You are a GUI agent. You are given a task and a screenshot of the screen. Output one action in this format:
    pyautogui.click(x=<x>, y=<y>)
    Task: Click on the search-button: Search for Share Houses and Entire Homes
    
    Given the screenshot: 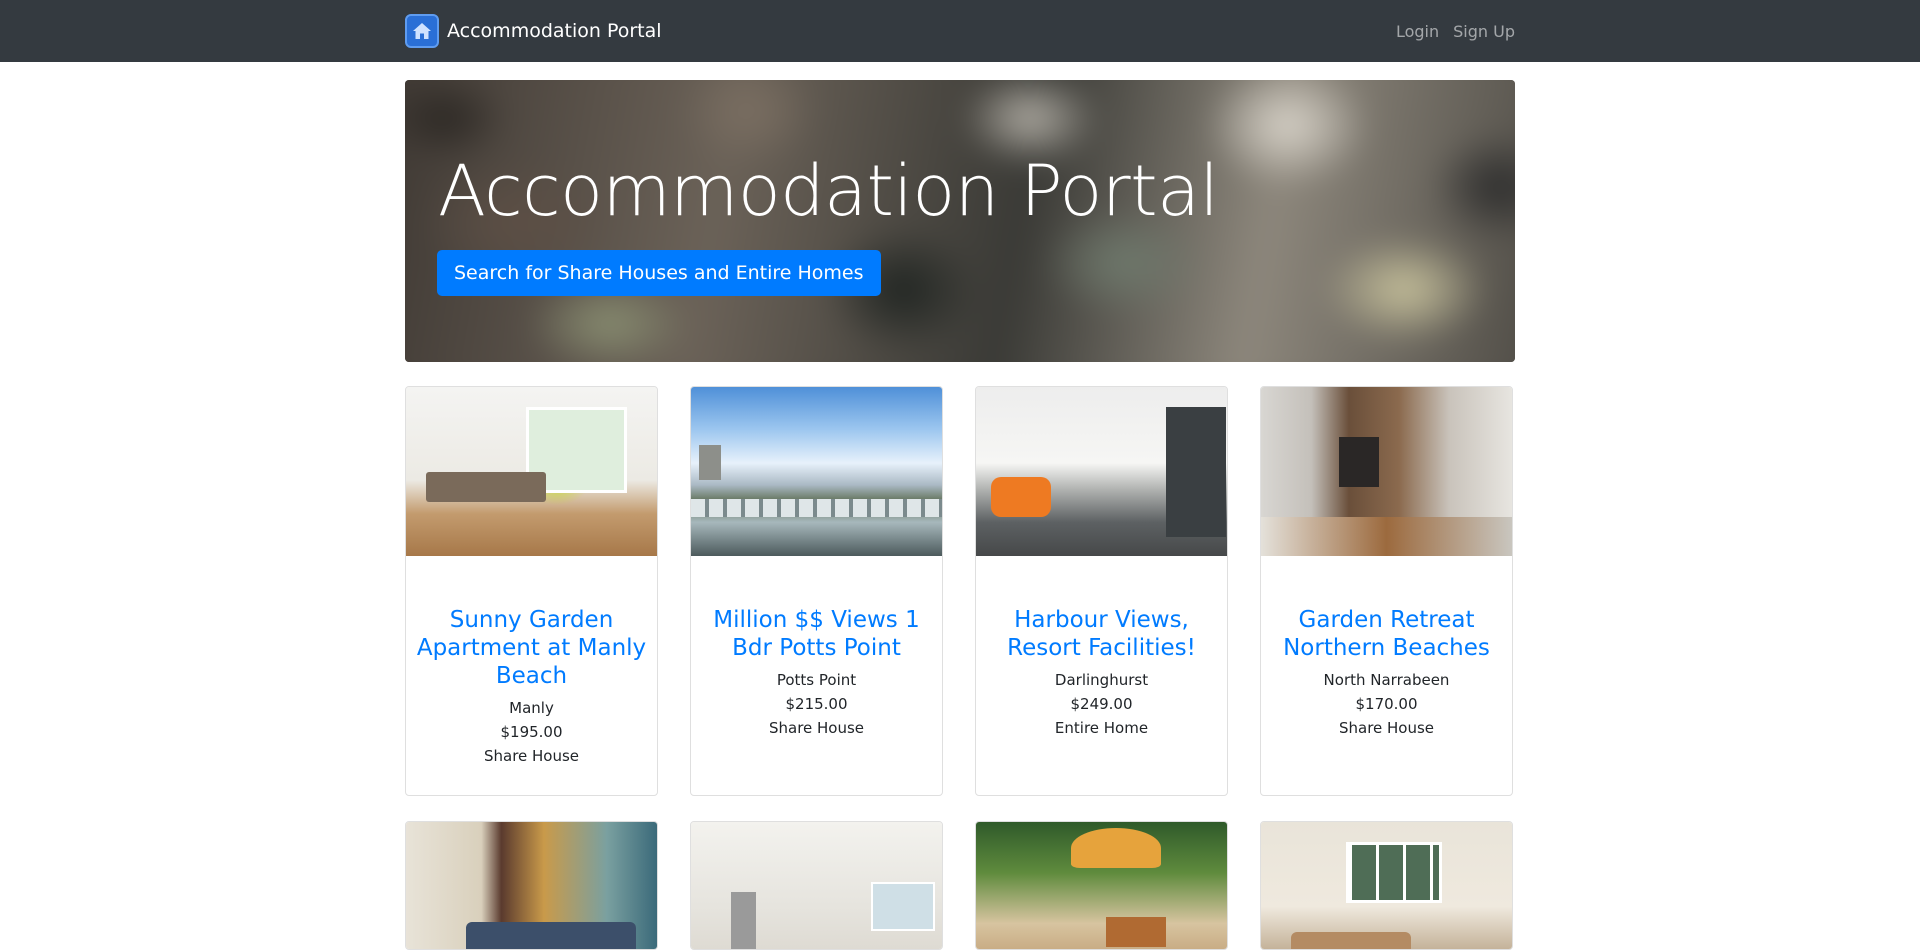 What is the action you would take?
    pyautogui.click(x=659, y=273)
    